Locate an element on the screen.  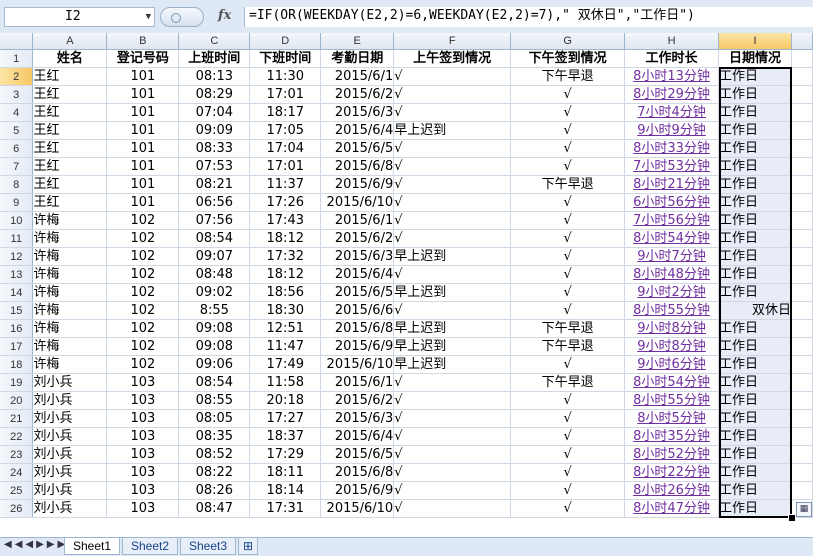
clock-out-cell: 18:12 is located at coordinates (285, 238).